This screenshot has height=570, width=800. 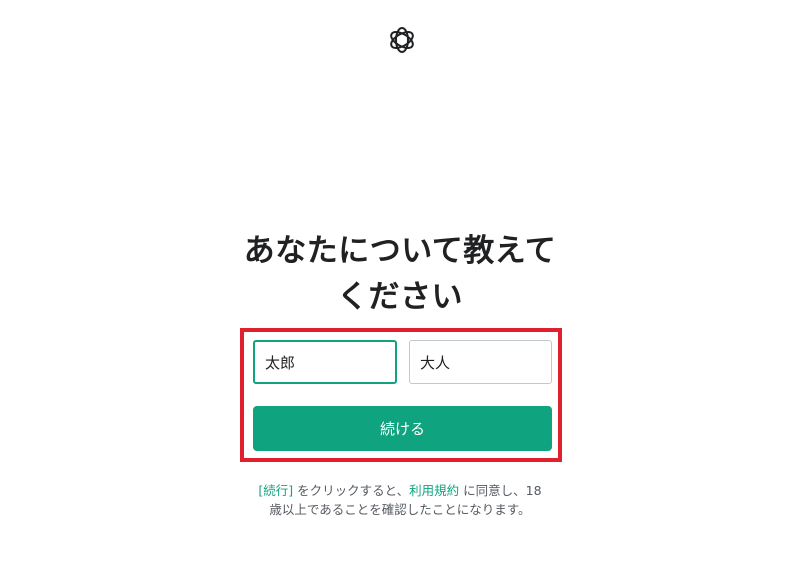 What do you see at coordinates (400, 274) in the screenshot?
I see `page-title: あなたについて教えて ください` at bounding box center [400, 274].